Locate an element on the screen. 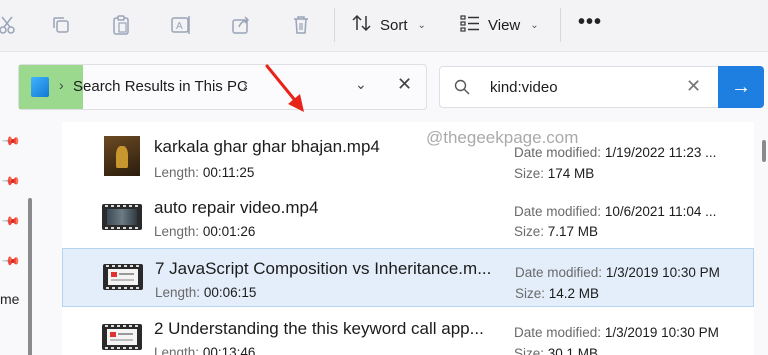  content-scrollbar is located at coordinates (764, 151).